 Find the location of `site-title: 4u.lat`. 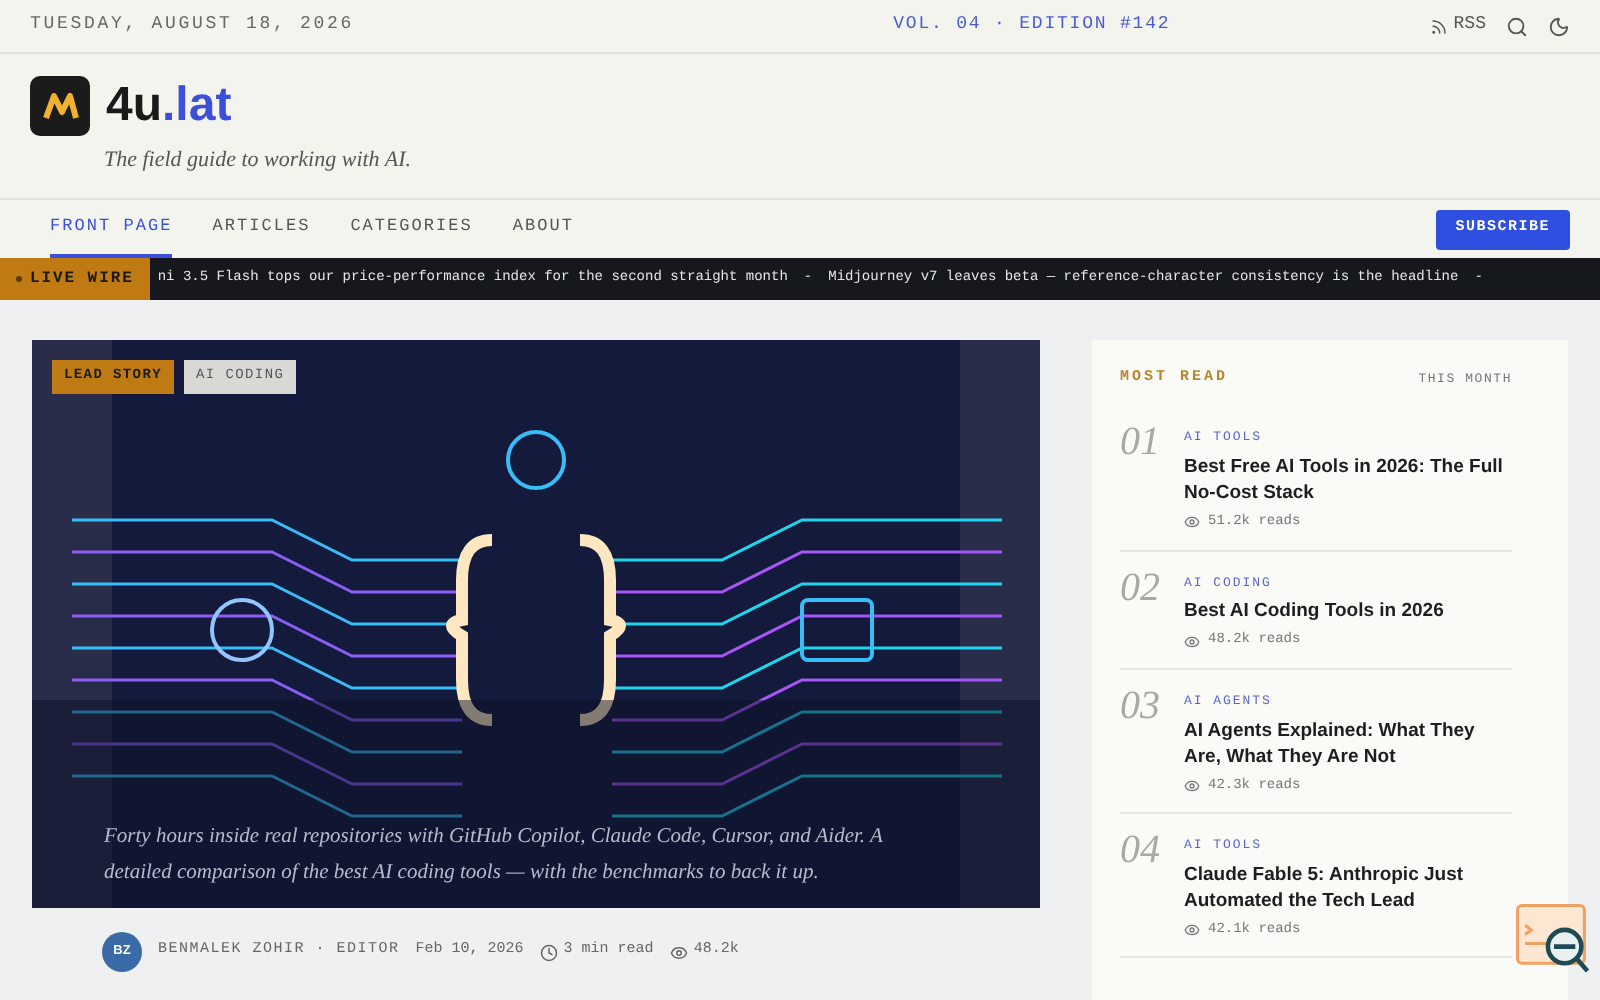

site-title: 4u.lat is located at coordinates (169, 106).